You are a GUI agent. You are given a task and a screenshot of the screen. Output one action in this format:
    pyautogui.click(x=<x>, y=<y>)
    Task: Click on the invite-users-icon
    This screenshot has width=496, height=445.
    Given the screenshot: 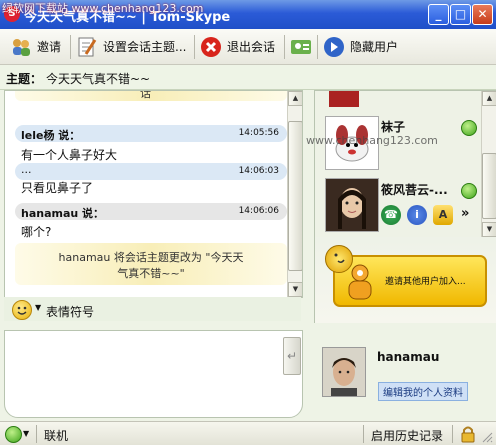 What is the action you would take?
    pyautogui.click(x=21, y=47)
    